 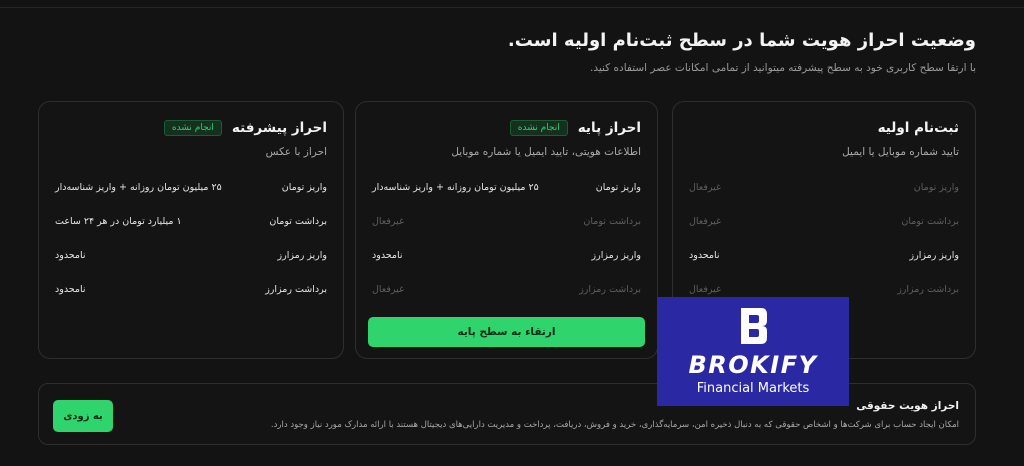 I want to click on card-title: احراز پایه, so click(x=609, y=128).